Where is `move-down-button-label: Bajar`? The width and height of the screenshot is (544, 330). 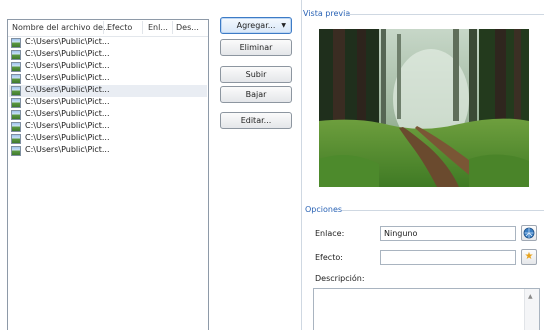 move-down-button-label: Bajar is located at coordinates (256, 94).